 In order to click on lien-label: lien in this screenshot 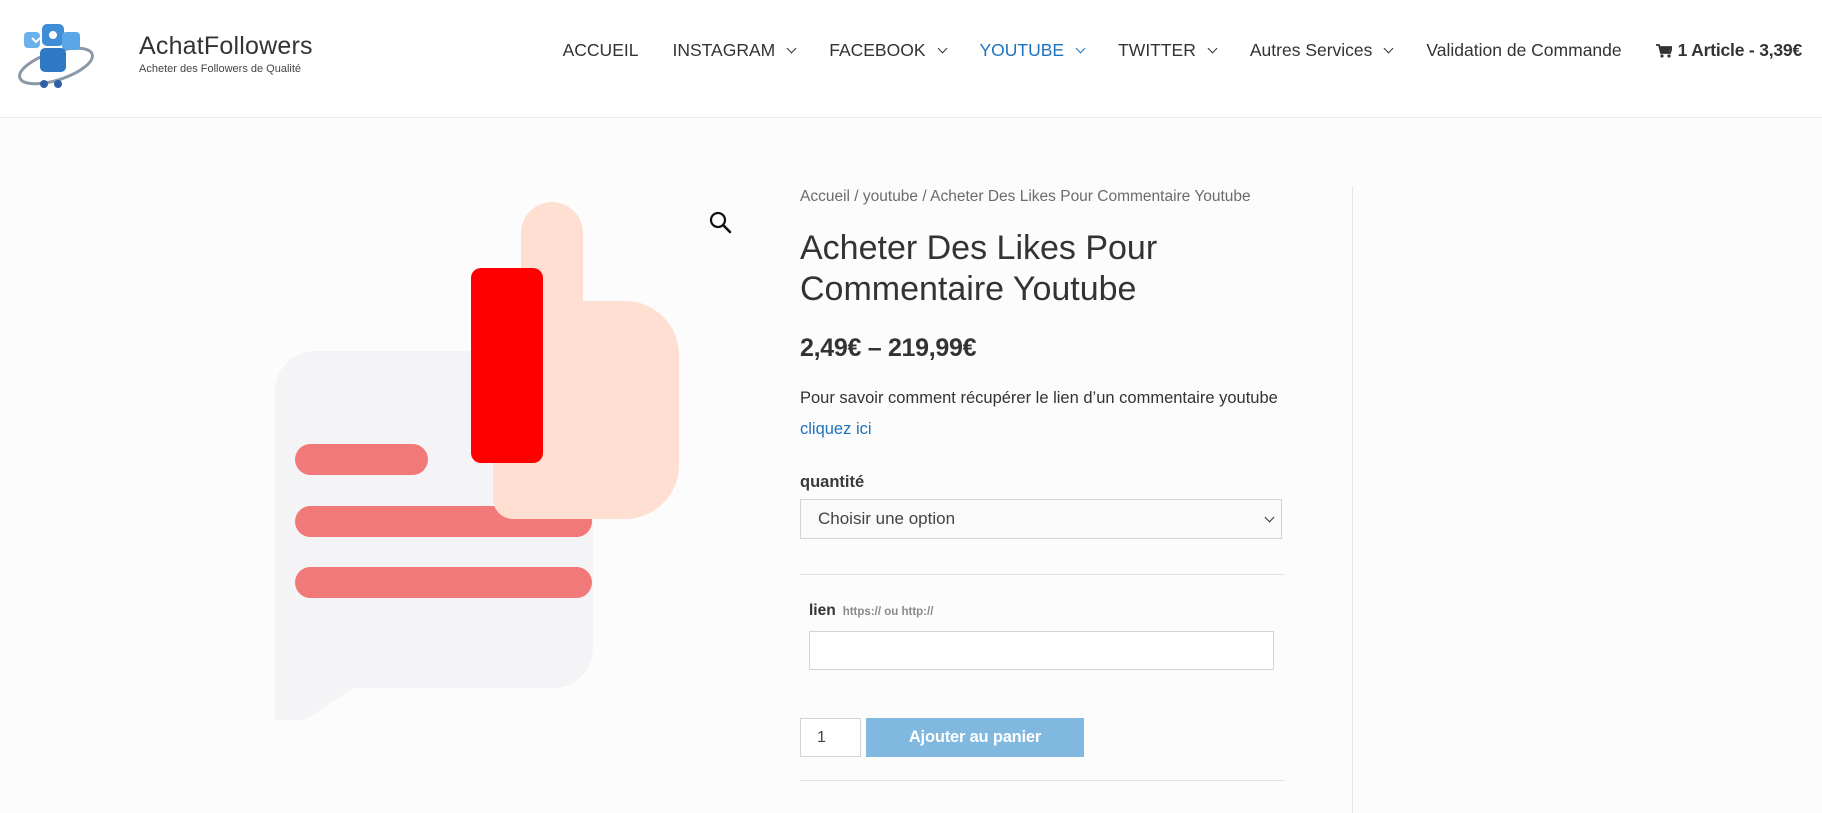, I will do `click(822, 610)`.